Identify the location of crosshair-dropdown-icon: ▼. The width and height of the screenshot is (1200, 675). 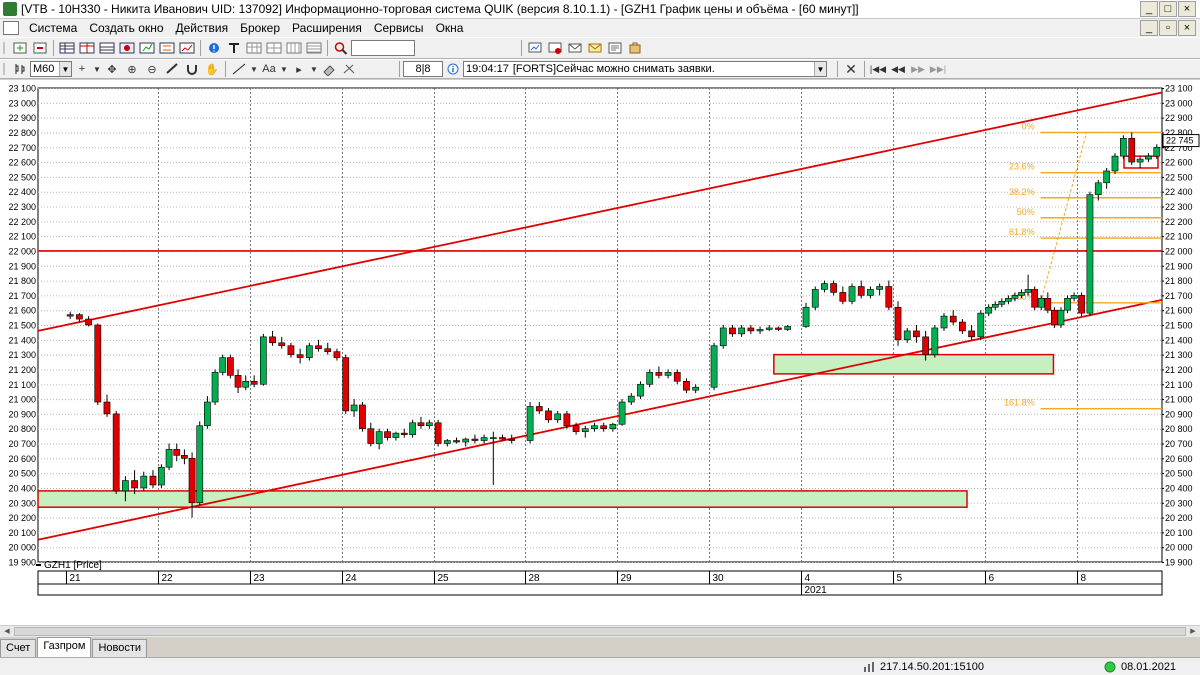
(97, 69).